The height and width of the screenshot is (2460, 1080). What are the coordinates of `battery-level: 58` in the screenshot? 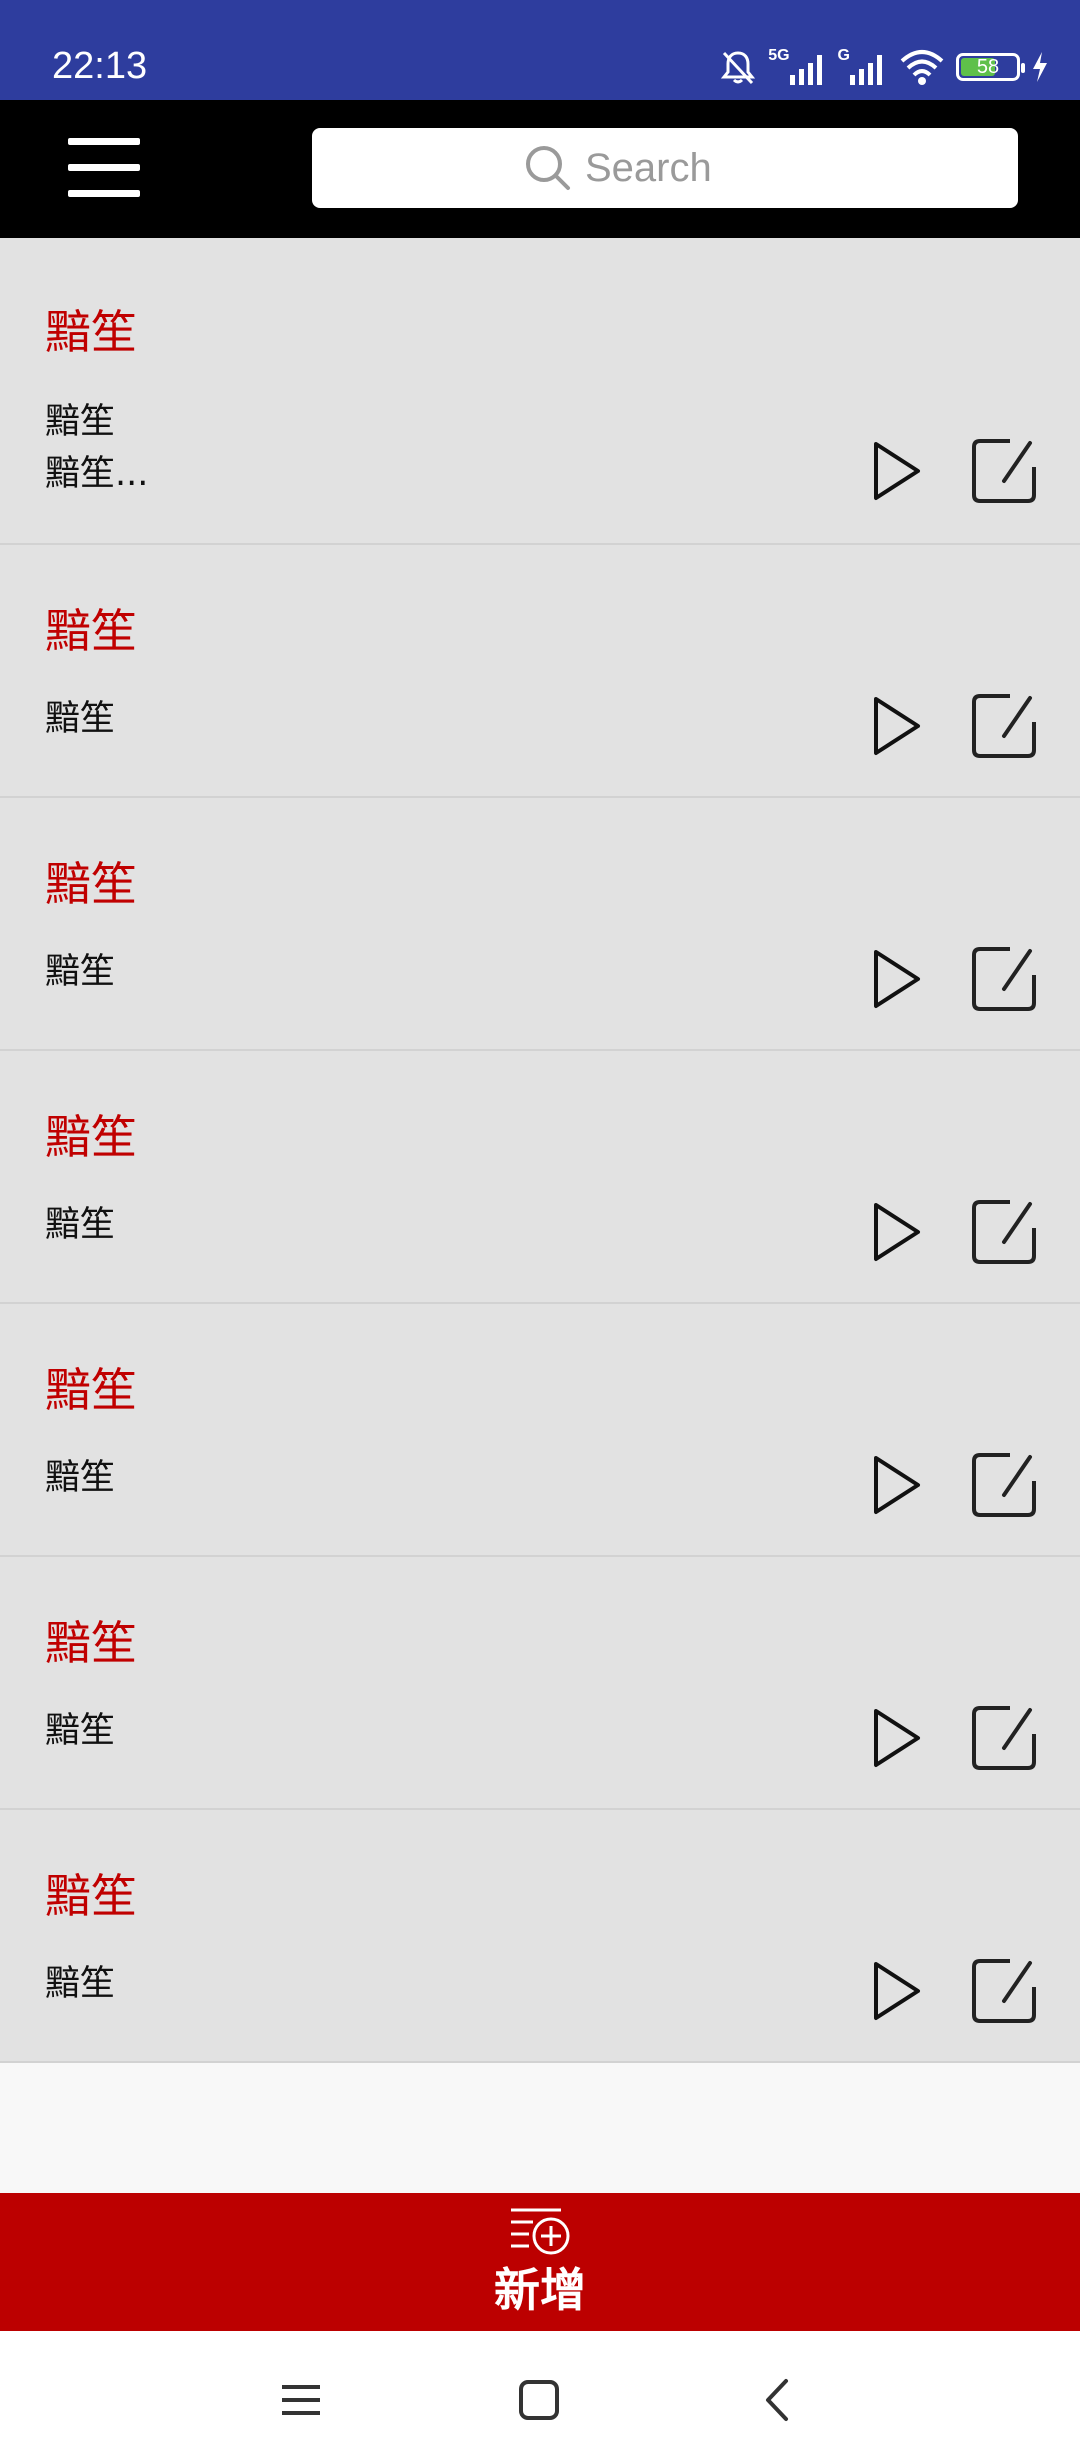 It's located at (988, 66).